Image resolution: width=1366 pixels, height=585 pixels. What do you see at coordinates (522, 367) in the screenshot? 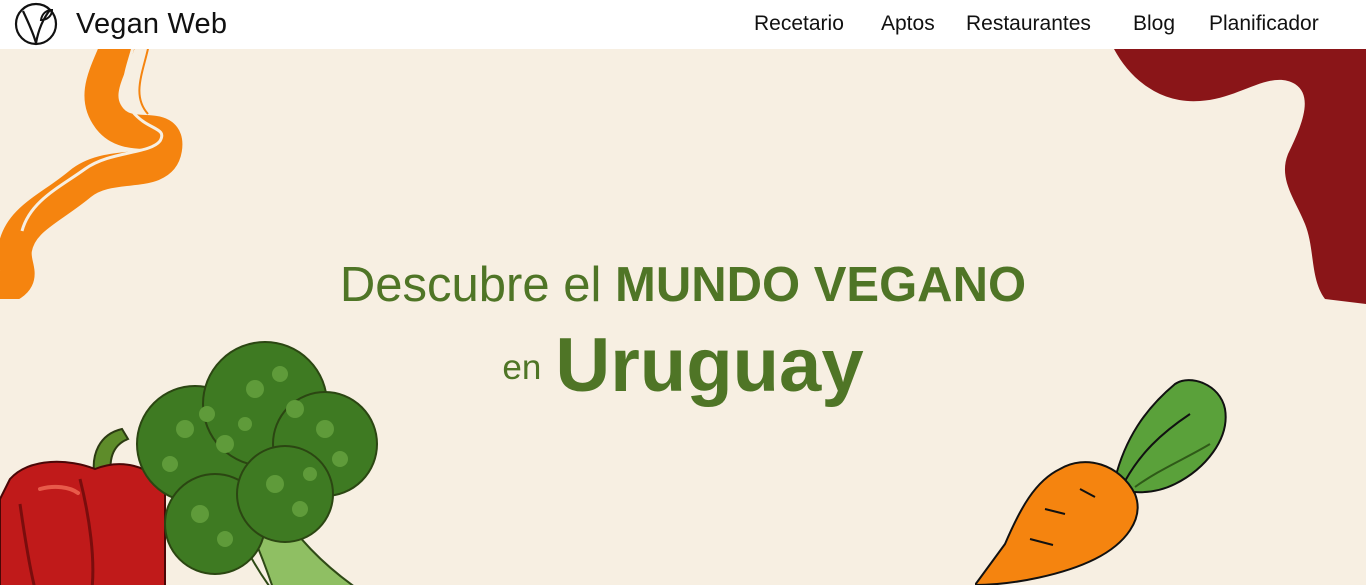
I see `headline-en: en` at bounding box center [522, 367].